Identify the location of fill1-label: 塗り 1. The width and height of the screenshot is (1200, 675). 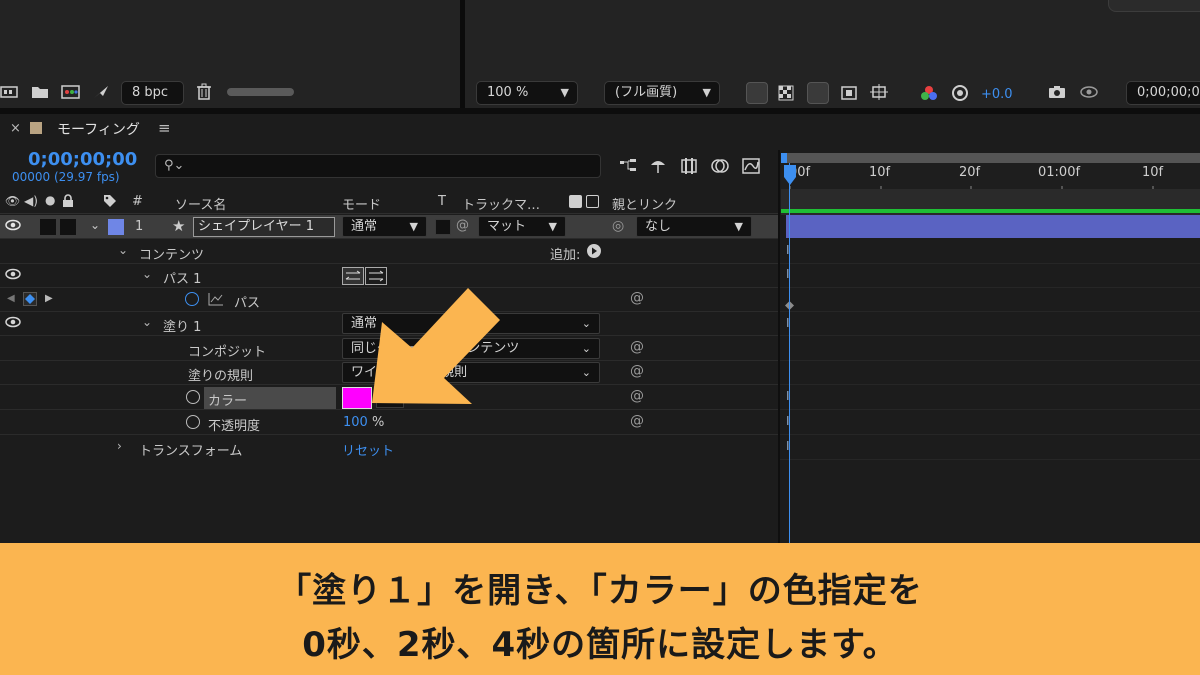
(182, 327).